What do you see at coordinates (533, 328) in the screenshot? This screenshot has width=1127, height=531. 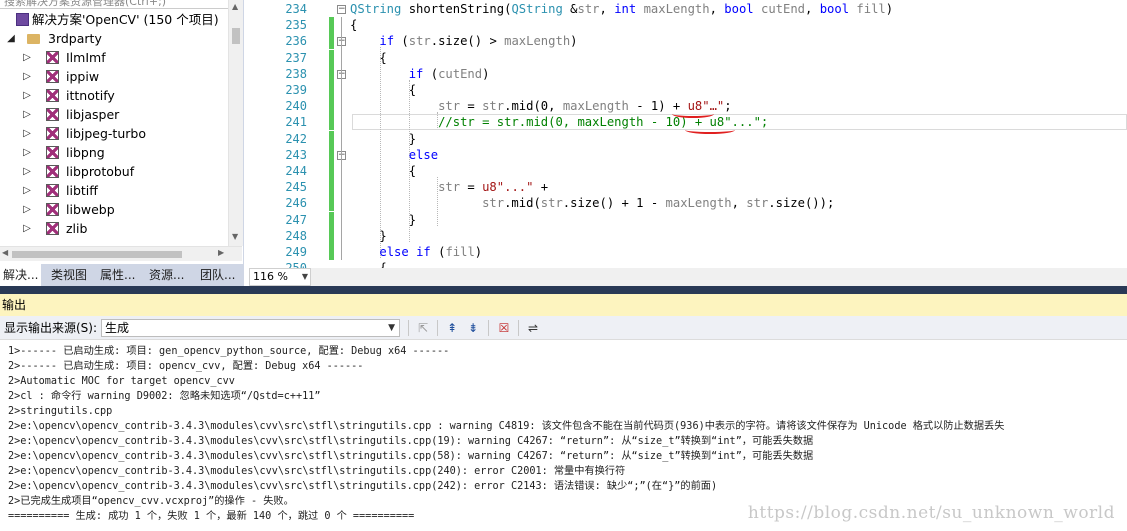 I see `word-wrap-icon: ⇌` at bounding box center [533, 328].